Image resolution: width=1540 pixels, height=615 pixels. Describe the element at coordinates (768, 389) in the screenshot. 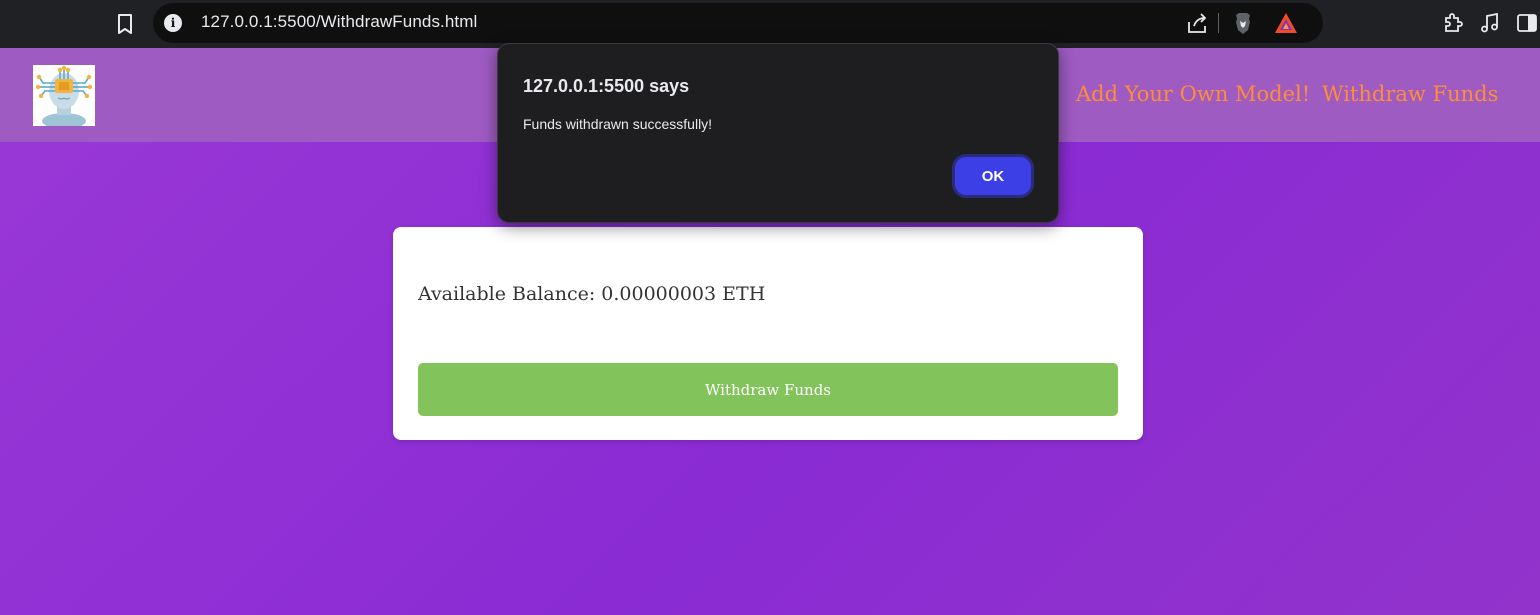

I see `withdraw-funds-button: Withdraw Funds` at that location.